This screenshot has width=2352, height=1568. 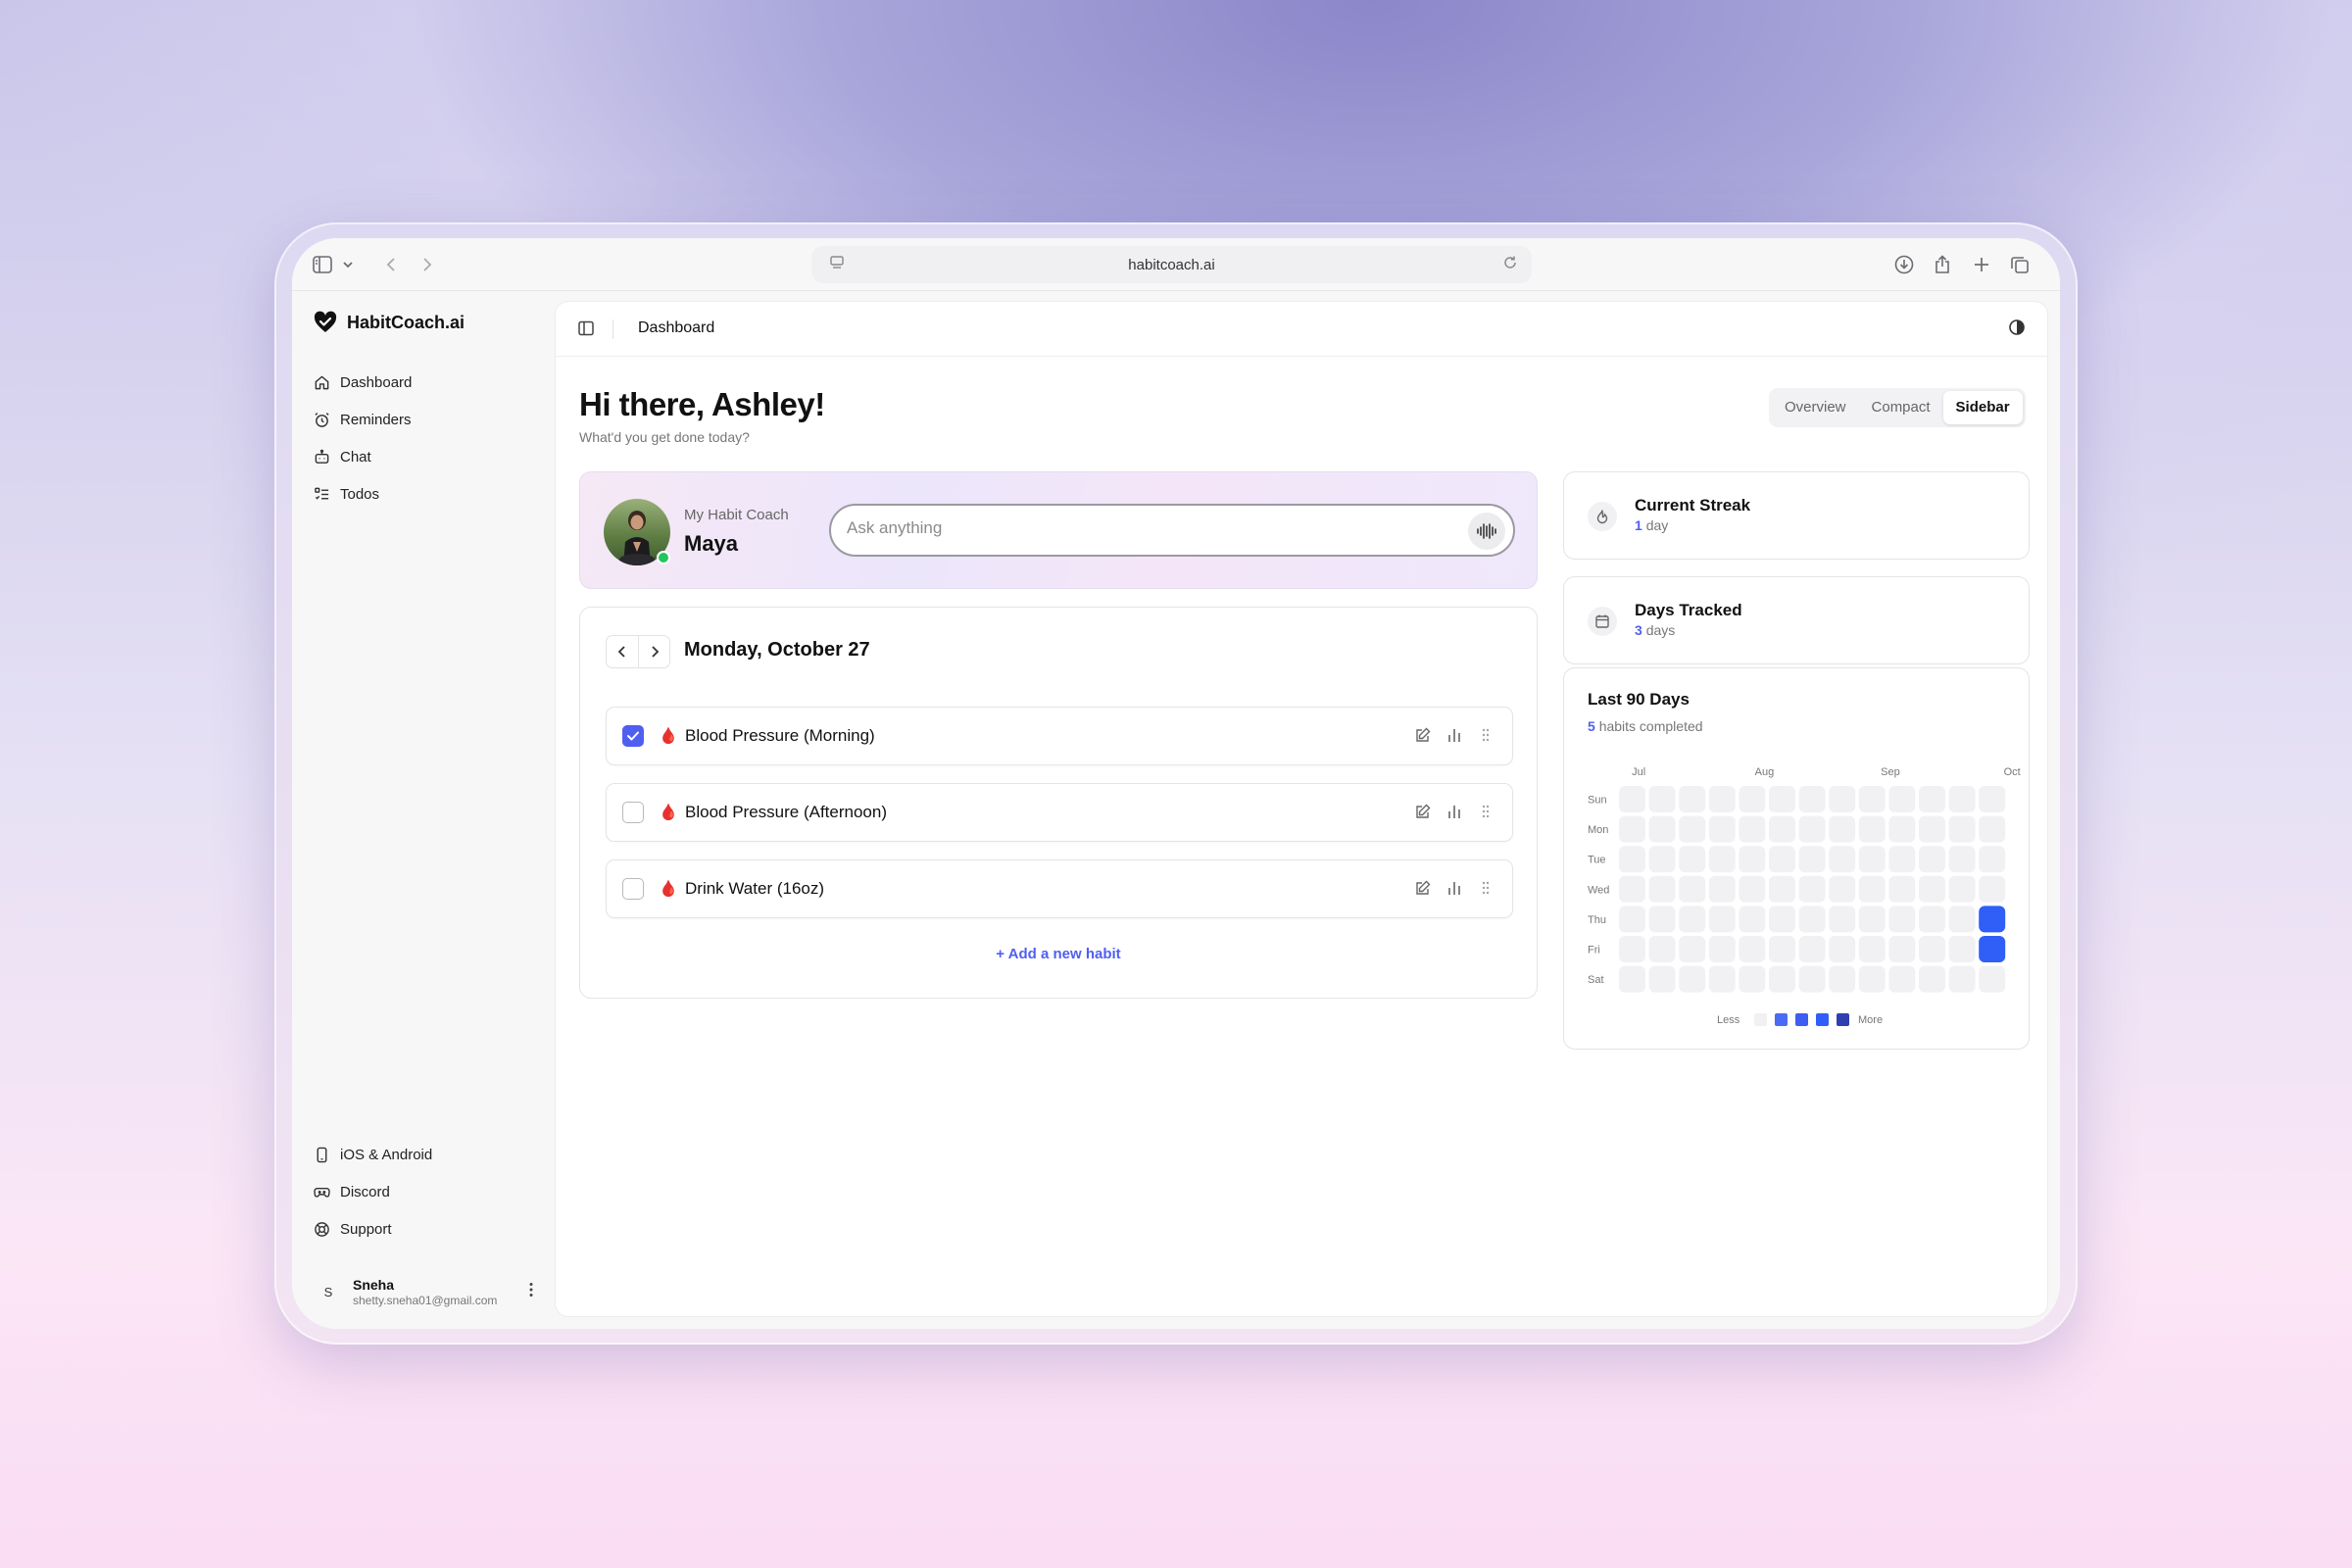 I want to click on page-settings-icon, so click(x=837, y=264).